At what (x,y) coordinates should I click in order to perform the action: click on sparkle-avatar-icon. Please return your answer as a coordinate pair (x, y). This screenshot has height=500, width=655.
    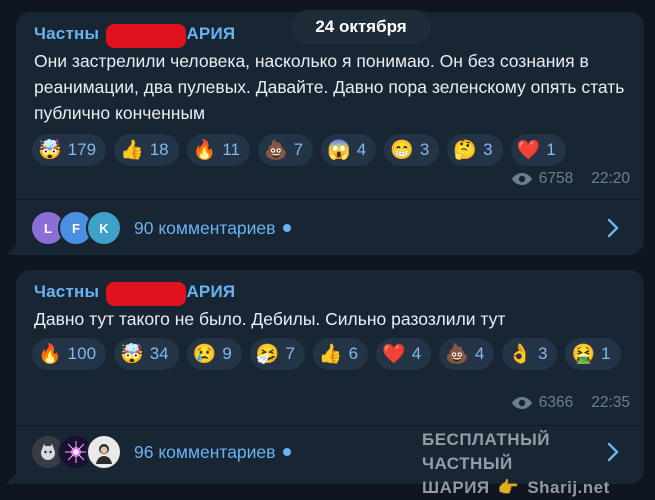
    Looking at the image, I should click on (76, 452).